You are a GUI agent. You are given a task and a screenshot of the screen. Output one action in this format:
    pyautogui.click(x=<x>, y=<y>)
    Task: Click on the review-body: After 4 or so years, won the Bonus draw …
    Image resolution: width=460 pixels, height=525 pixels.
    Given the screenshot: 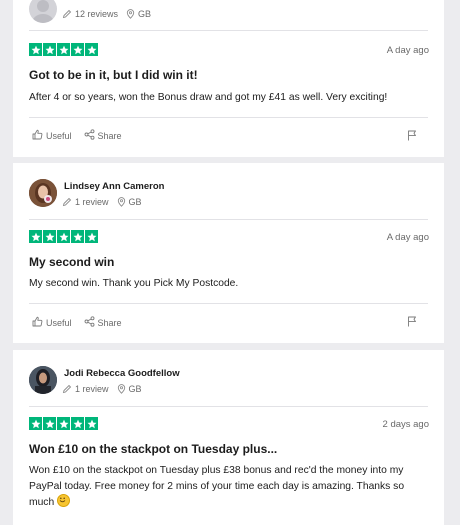 What is the action you would take?
    pyautogui.click(x=208, y=97)
    